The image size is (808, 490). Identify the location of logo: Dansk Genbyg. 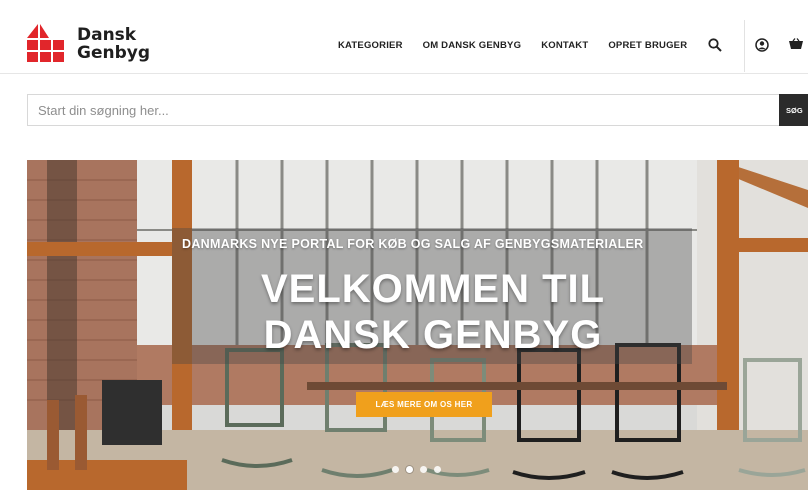
(88, 44).